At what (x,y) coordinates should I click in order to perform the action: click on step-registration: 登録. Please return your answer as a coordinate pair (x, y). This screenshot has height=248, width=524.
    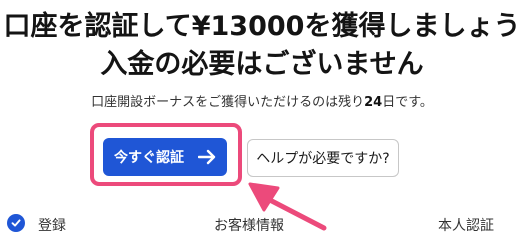
    Looking at the image, I should click on (52, 226).